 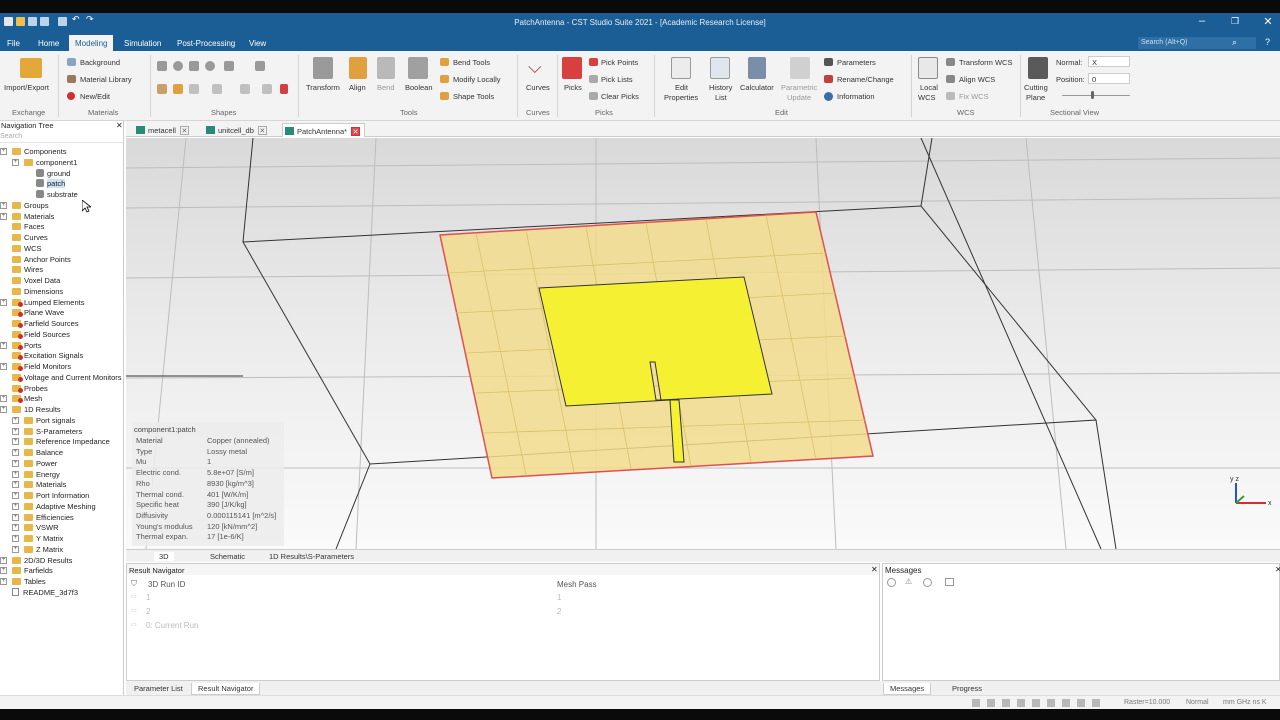 I want to click on table-row: ▭ 1 1, so click(x=501, y=599).